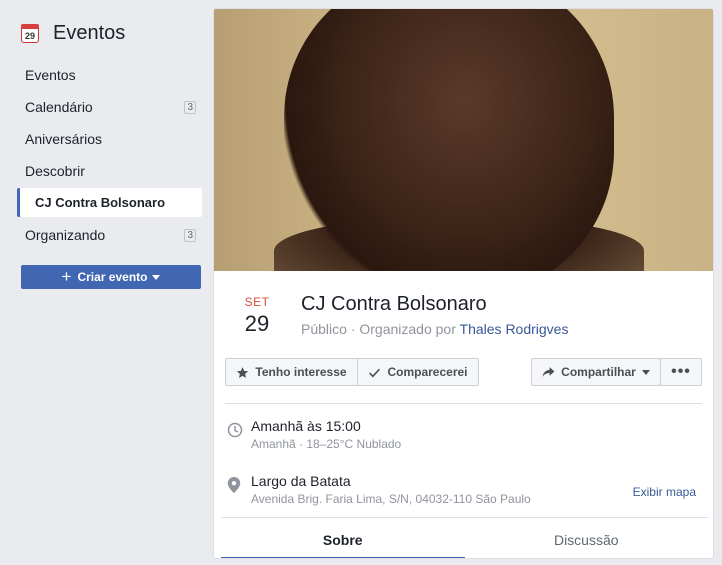 The image size is (722, 565). I want to click on event-month: SET, so click(257, 302).